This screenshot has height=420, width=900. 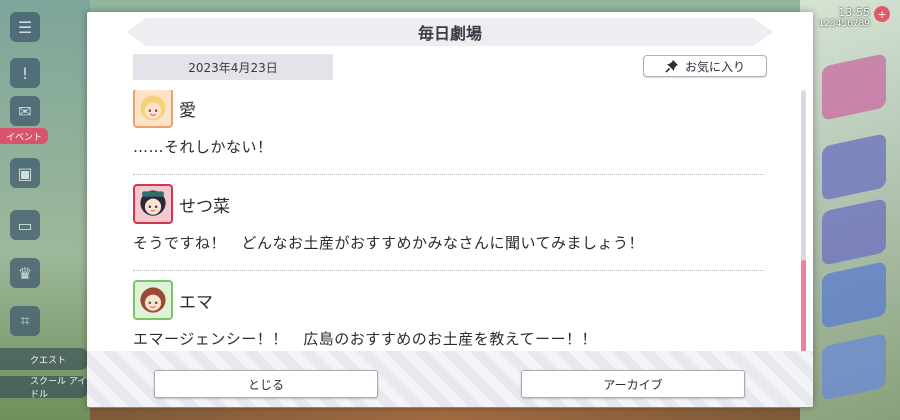 What do you see at coordinates (803, 310) in the screenshot?
I see `scrollbar-thumb` at bounding box center [803, 310].